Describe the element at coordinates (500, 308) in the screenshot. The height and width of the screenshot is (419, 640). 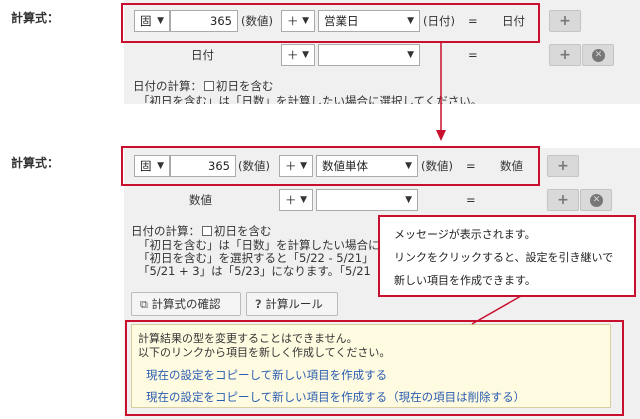
I see `callout-pointer` at that location.